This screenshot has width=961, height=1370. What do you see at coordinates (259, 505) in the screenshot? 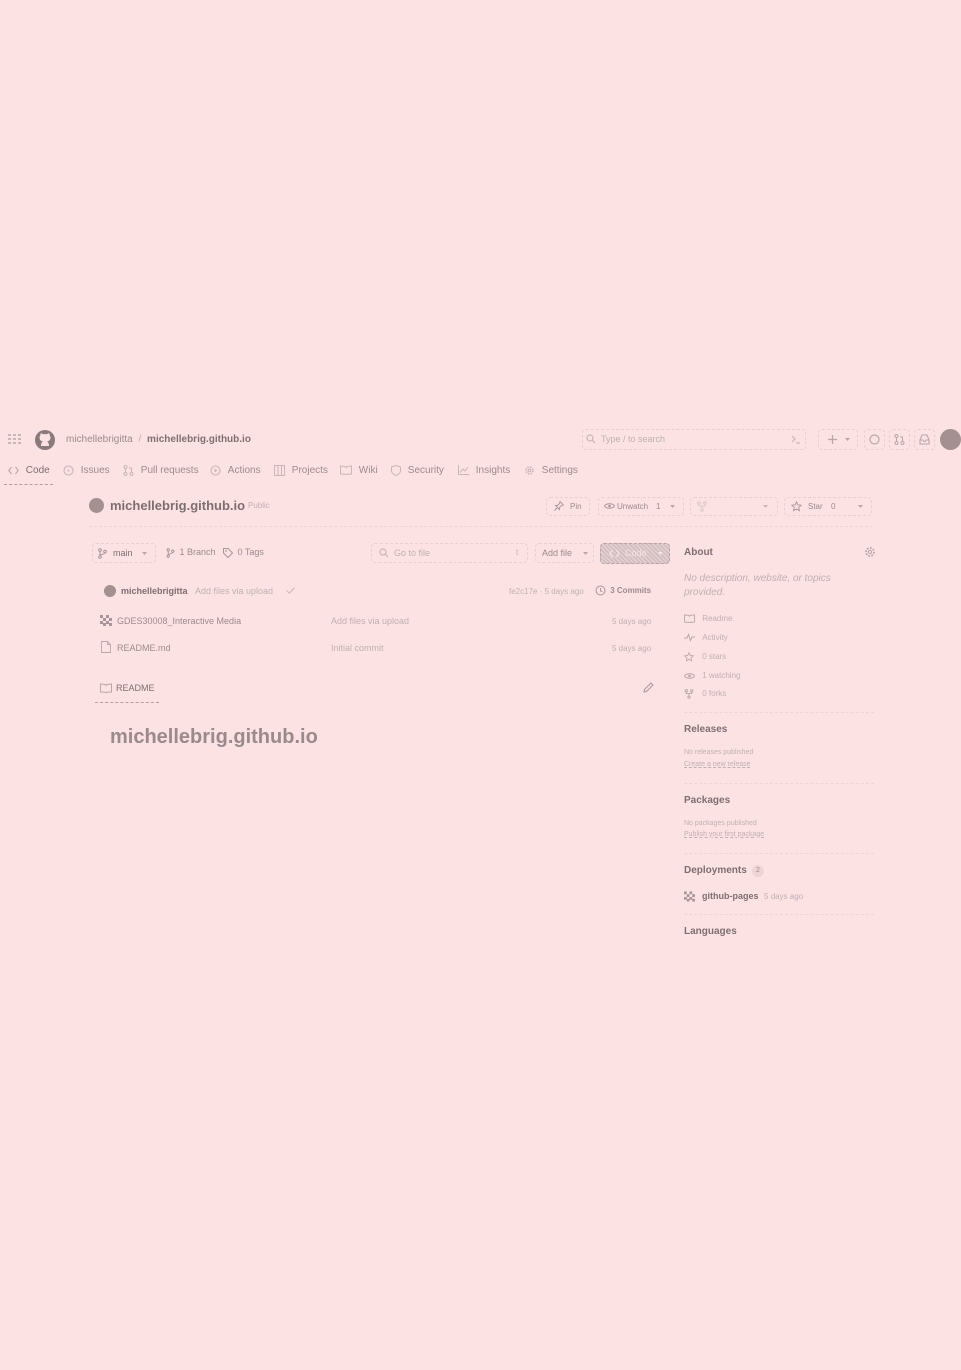
I see `visibility-badge: Public` at bounding box center [259, 505].